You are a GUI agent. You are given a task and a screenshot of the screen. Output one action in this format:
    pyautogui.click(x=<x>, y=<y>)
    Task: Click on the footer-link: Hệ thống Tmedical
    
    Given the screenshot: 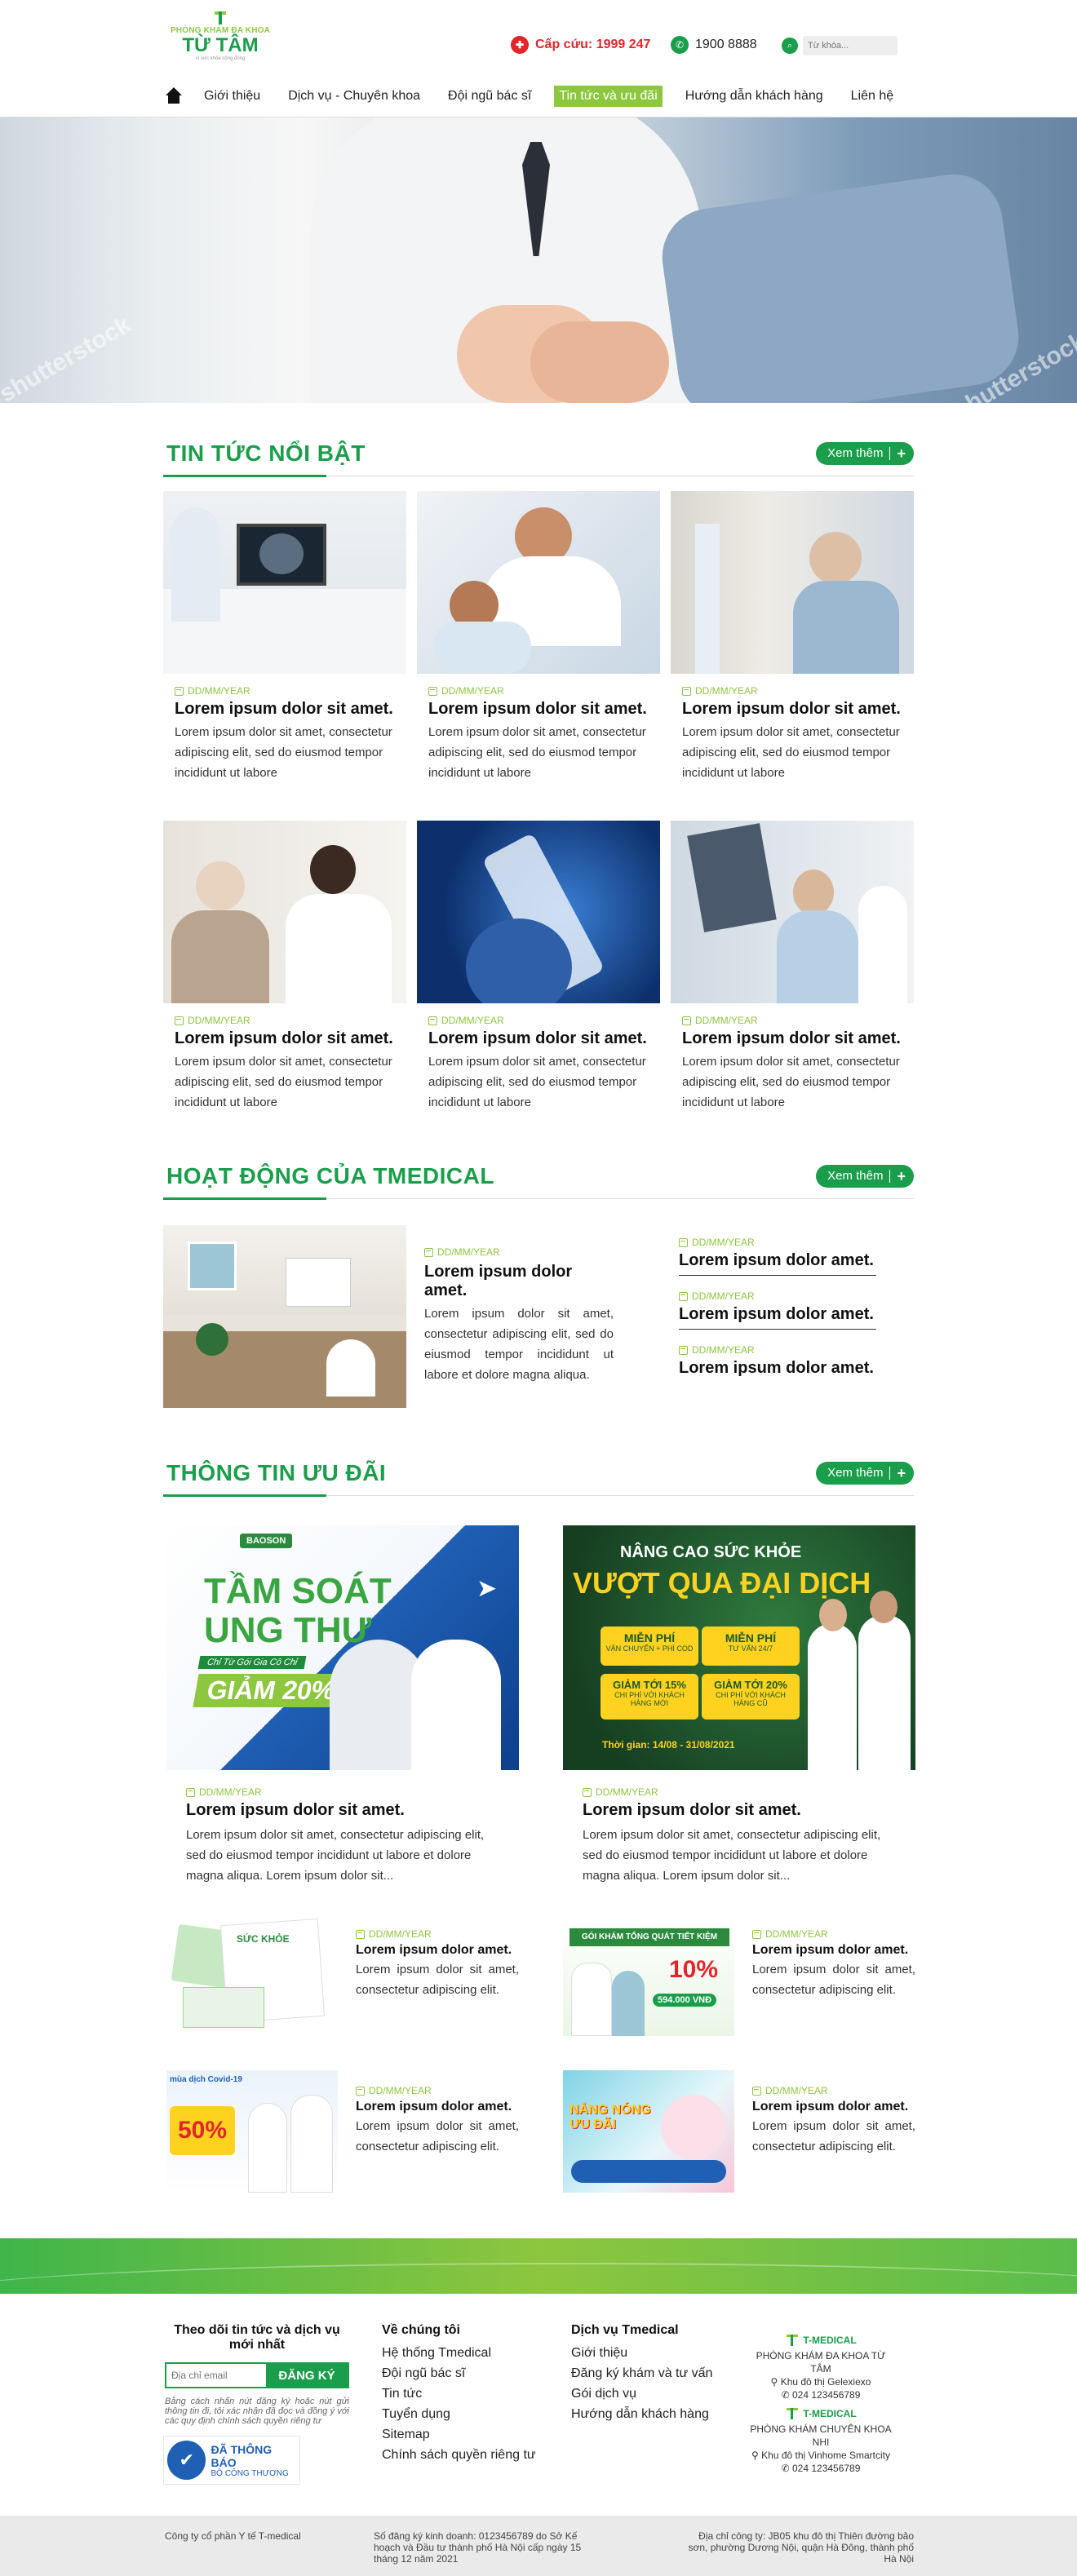 What is the action you would take?
    pyautogui.click(x=459, y=2353)
    